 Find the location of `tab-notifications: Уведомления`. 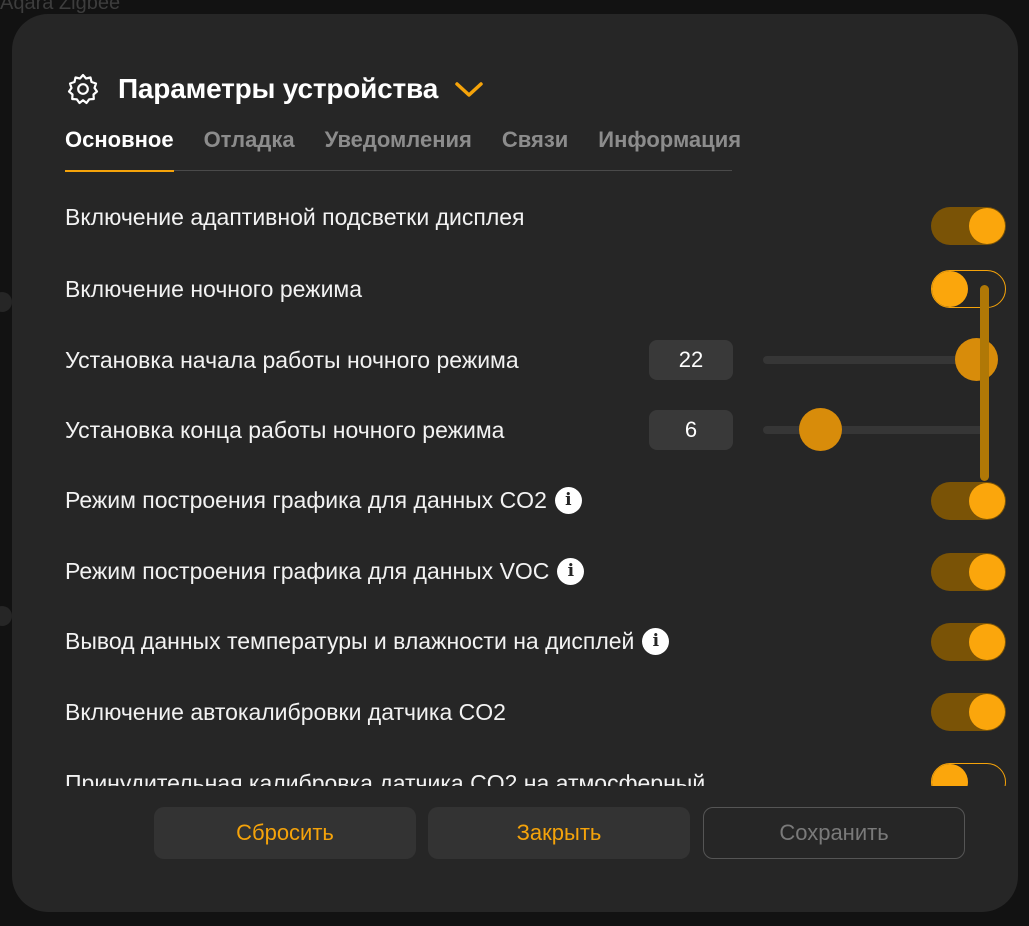

tab-notifications: Уведомления is located at coordinates (398, 147).